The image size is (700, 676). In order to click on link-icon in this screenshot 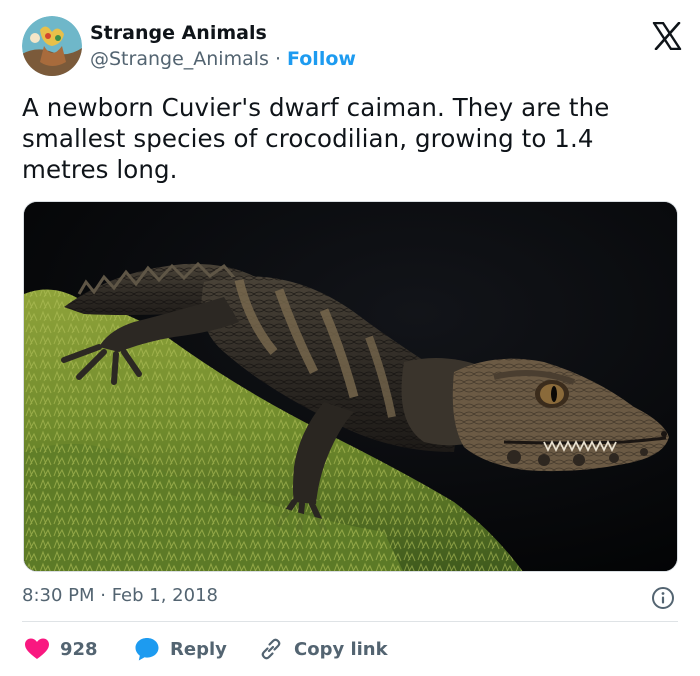, I will do `click(271, 649)`.